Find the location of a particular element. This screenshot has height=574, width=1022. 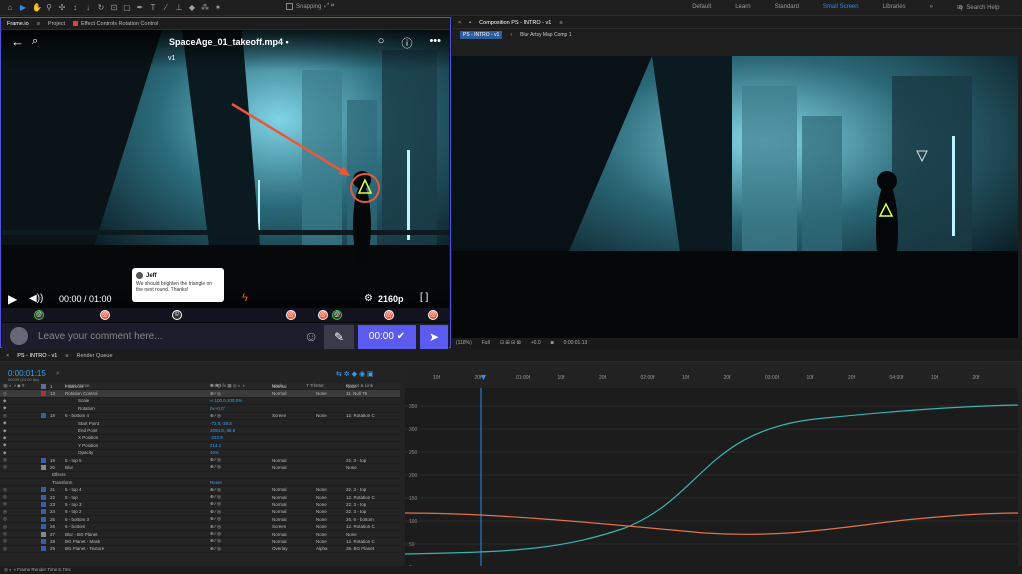

layer-name: 6 - bottom 3 is located at coordinates (77, 519).